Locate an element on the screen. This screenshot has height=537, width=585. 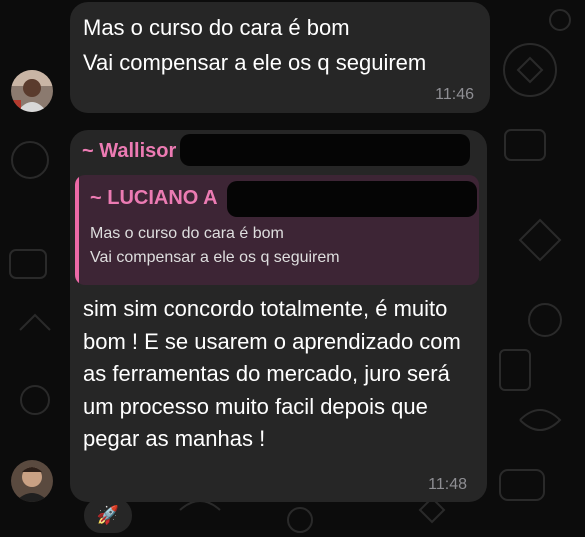
reply-sender-name: ~ LUCIANO A is located at coordinates (154, 198).